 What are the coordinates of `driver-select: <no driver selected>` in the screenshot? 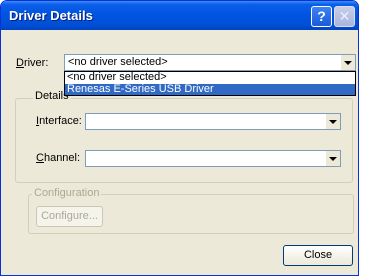 It's located at (210, 62).